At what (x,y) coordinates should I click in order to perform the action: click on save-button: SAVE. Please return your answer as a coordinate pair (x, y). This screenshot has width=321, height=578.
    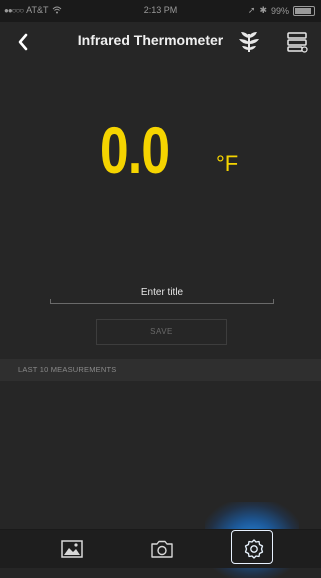
    Looking at the image, I should click on (161, 332).